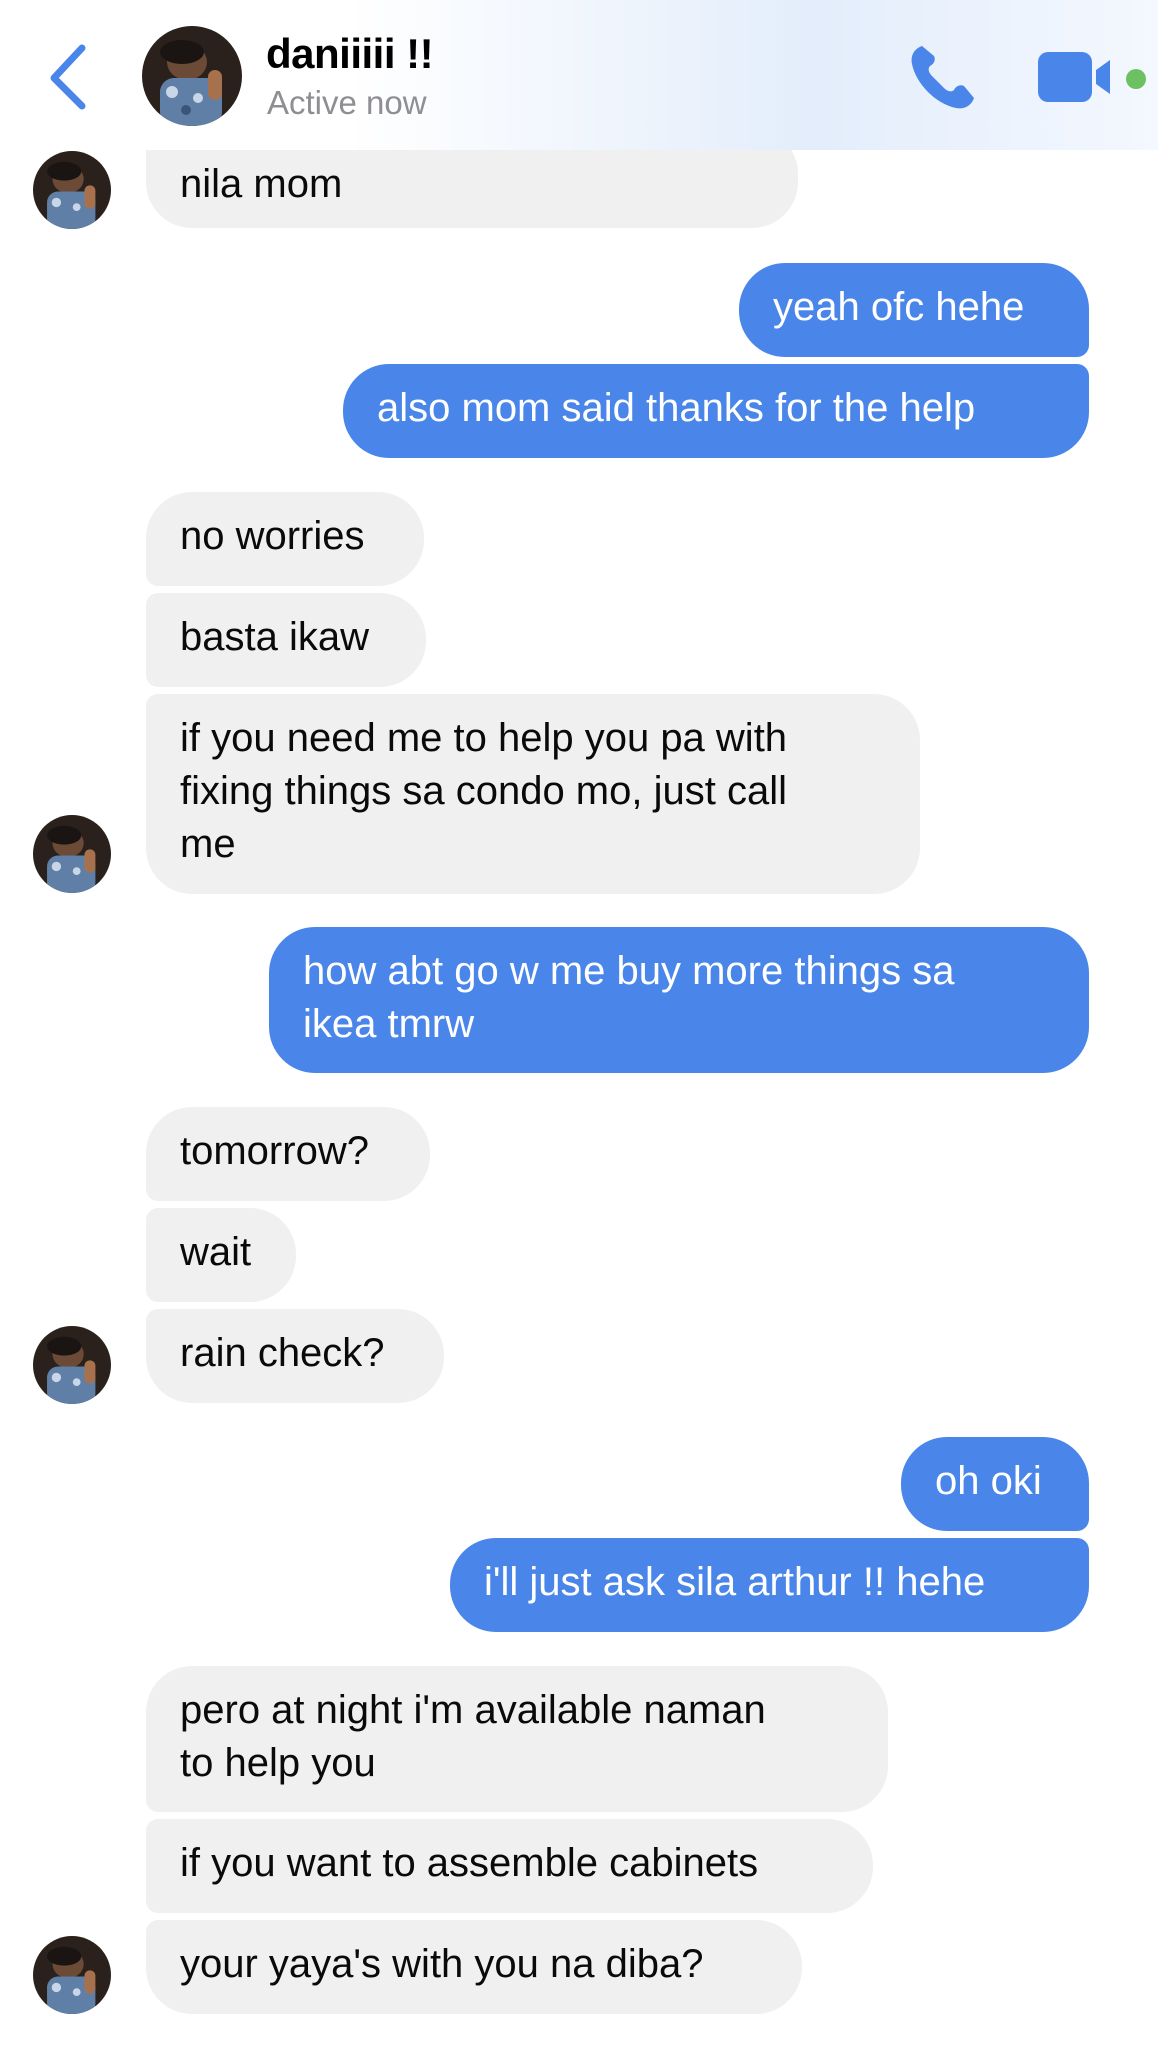 The width and height of the screenshot is (1158, 2048). I want to click on call-button, so click(942, 78).